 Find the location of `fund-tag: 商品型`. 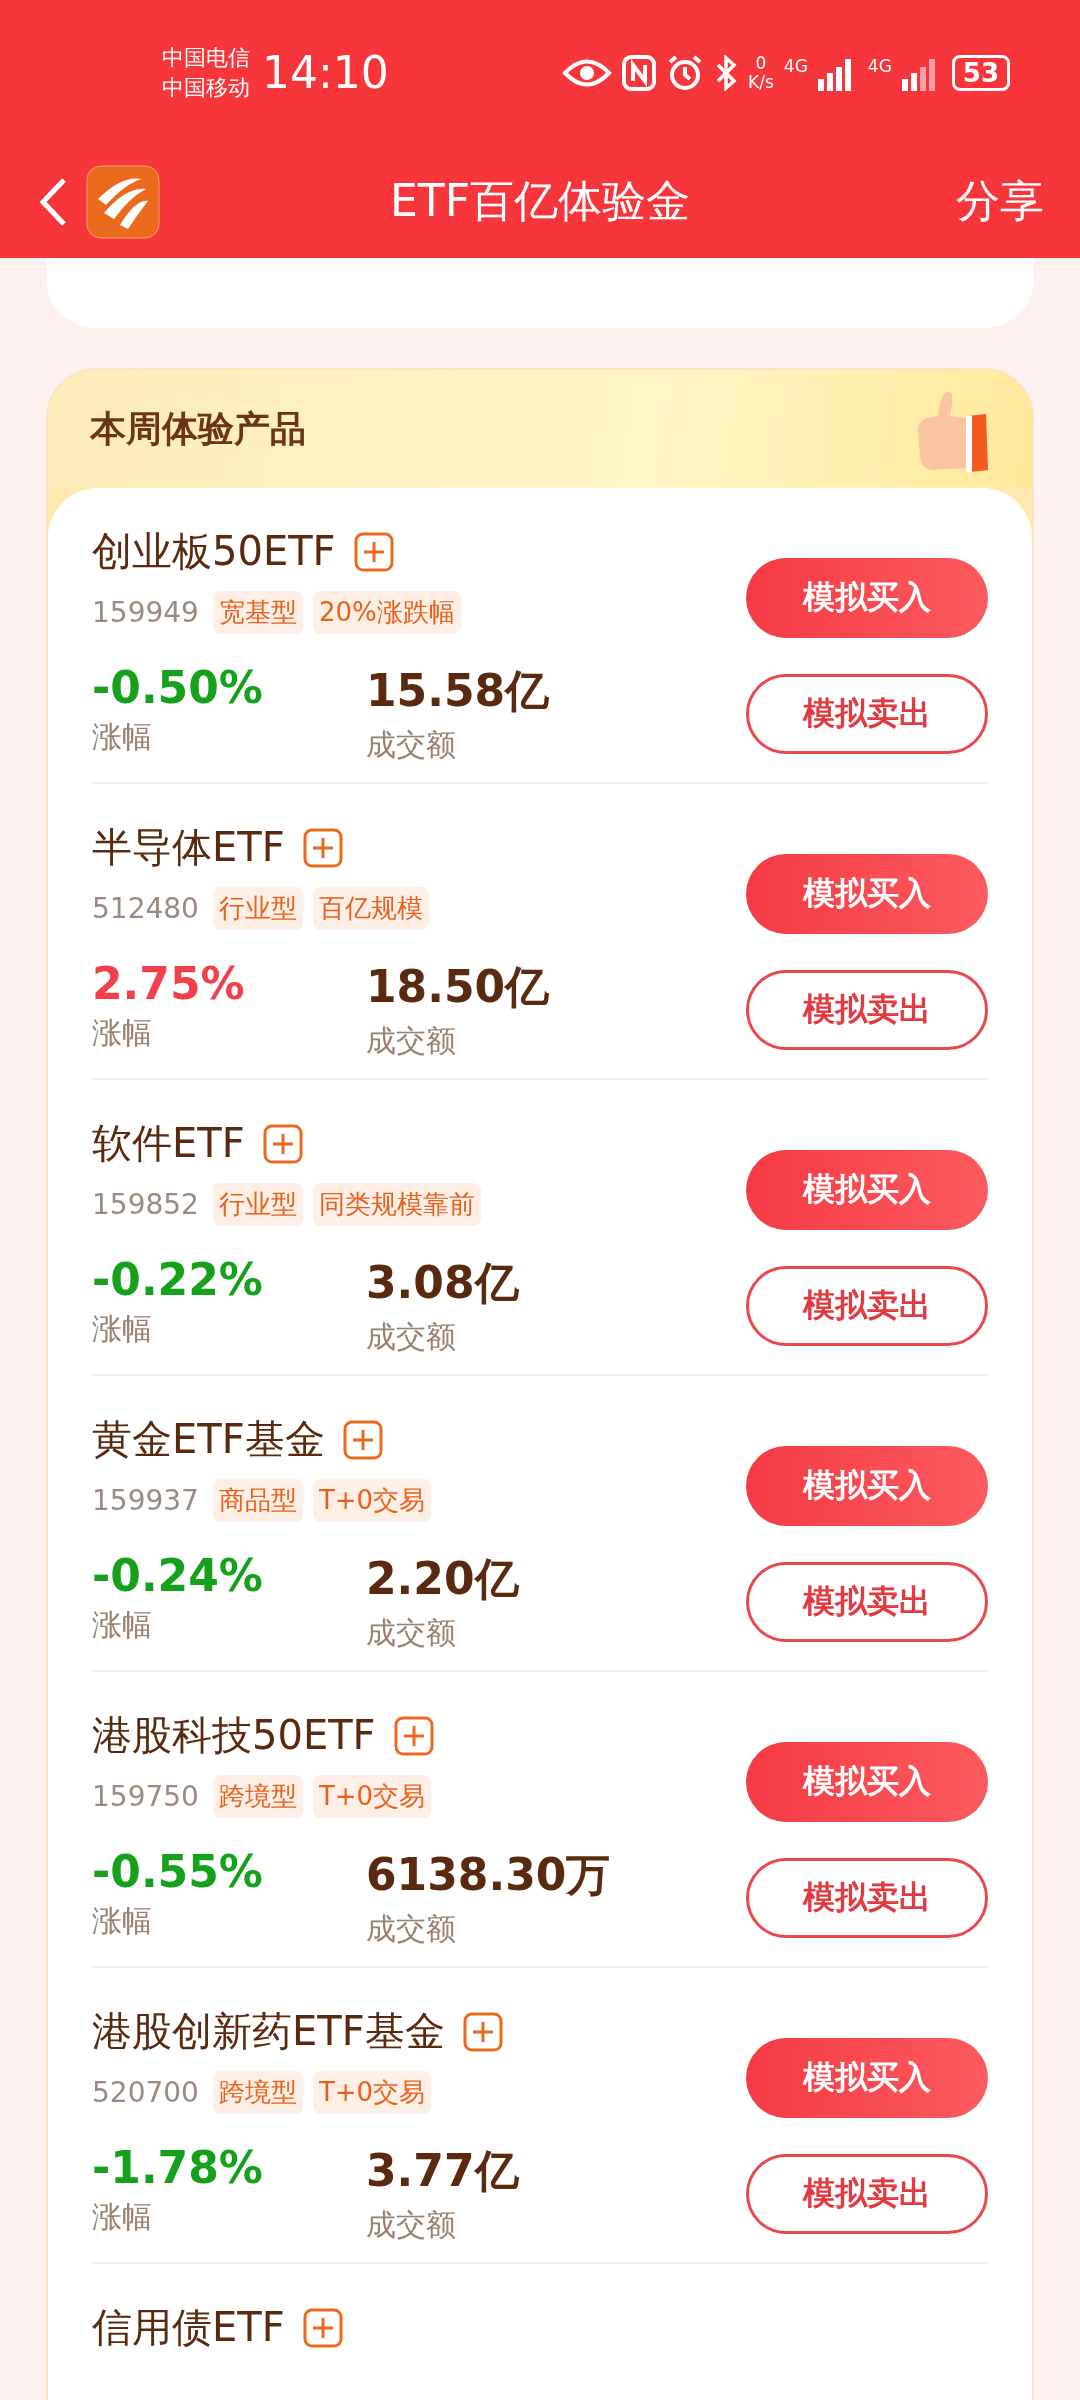

fund-tag: 商品型 is located at coordinates (257, 1500).